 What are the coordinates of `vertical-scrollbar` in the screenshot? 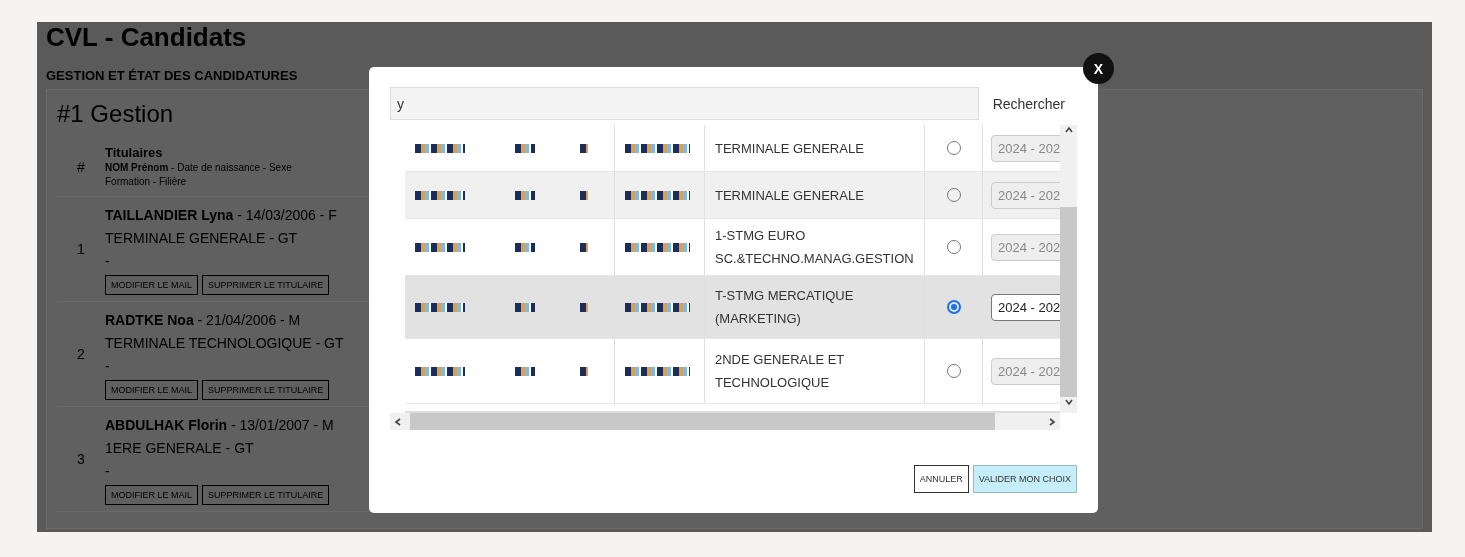 It's located at (1068, 269).